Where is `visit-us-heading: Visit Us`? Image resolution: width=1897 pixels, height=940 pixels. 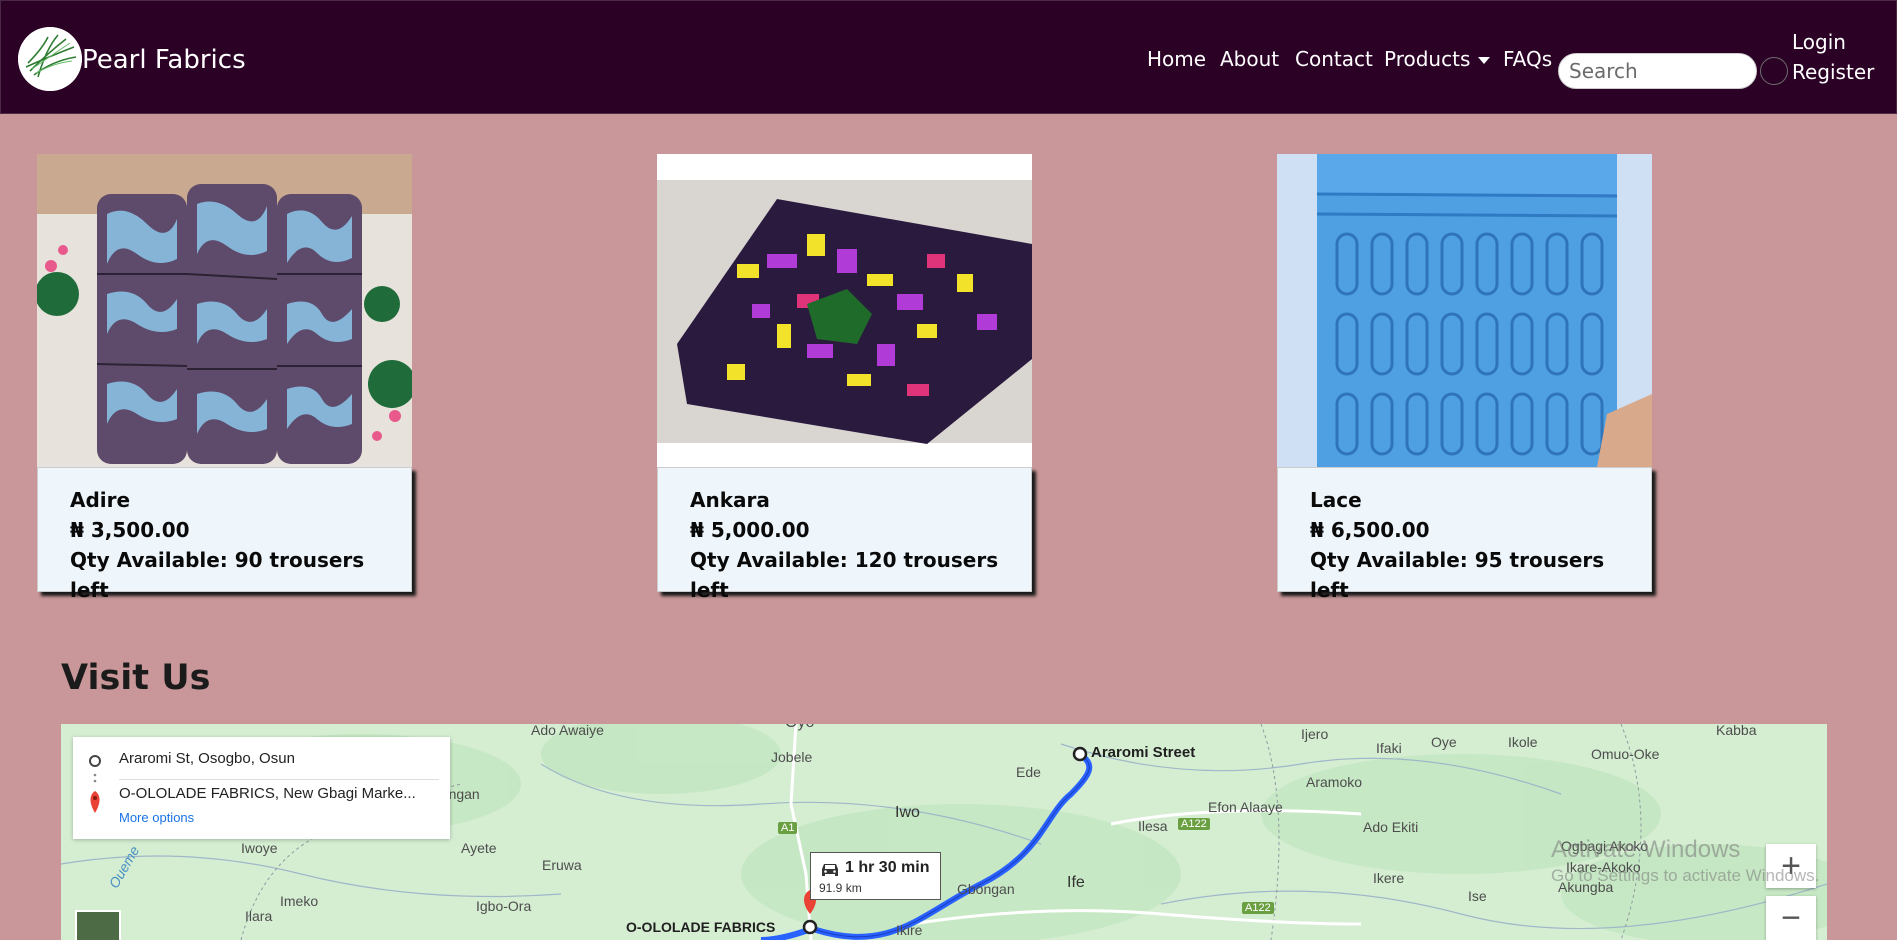 visit-us-heading: Visit Us is located at coordinates (136, 678).